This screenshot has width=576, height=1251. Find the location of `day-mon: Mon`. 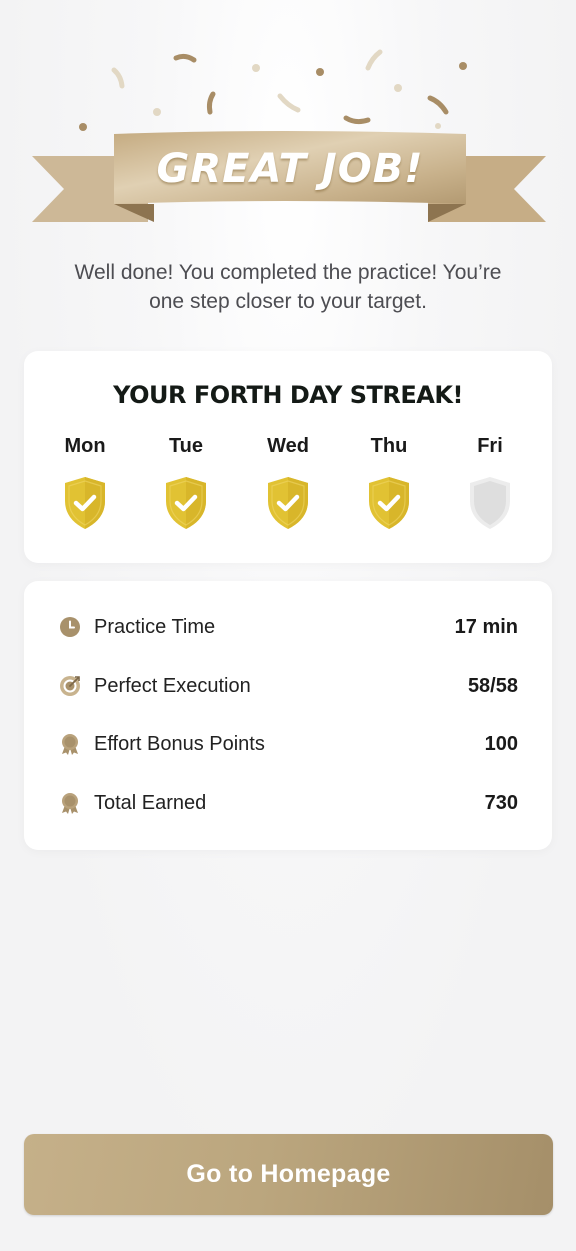

day-mon: Mon is located at coordinates (85, 483).